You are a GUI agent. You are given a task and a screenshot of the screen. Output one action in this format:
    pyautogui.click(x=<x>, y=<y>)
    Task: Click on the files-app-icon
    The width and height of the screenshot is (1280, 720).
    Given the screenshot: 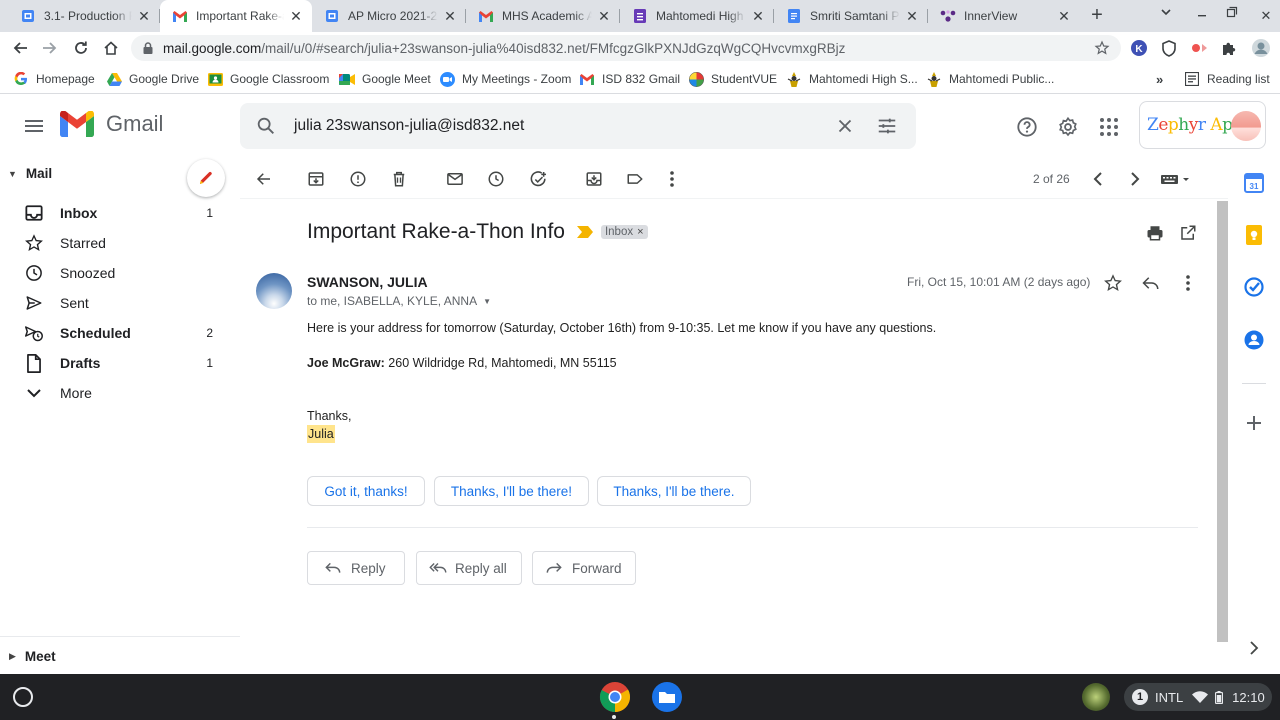 What is the action you would take?
    pyautogui.click(x=667, y=697)
    